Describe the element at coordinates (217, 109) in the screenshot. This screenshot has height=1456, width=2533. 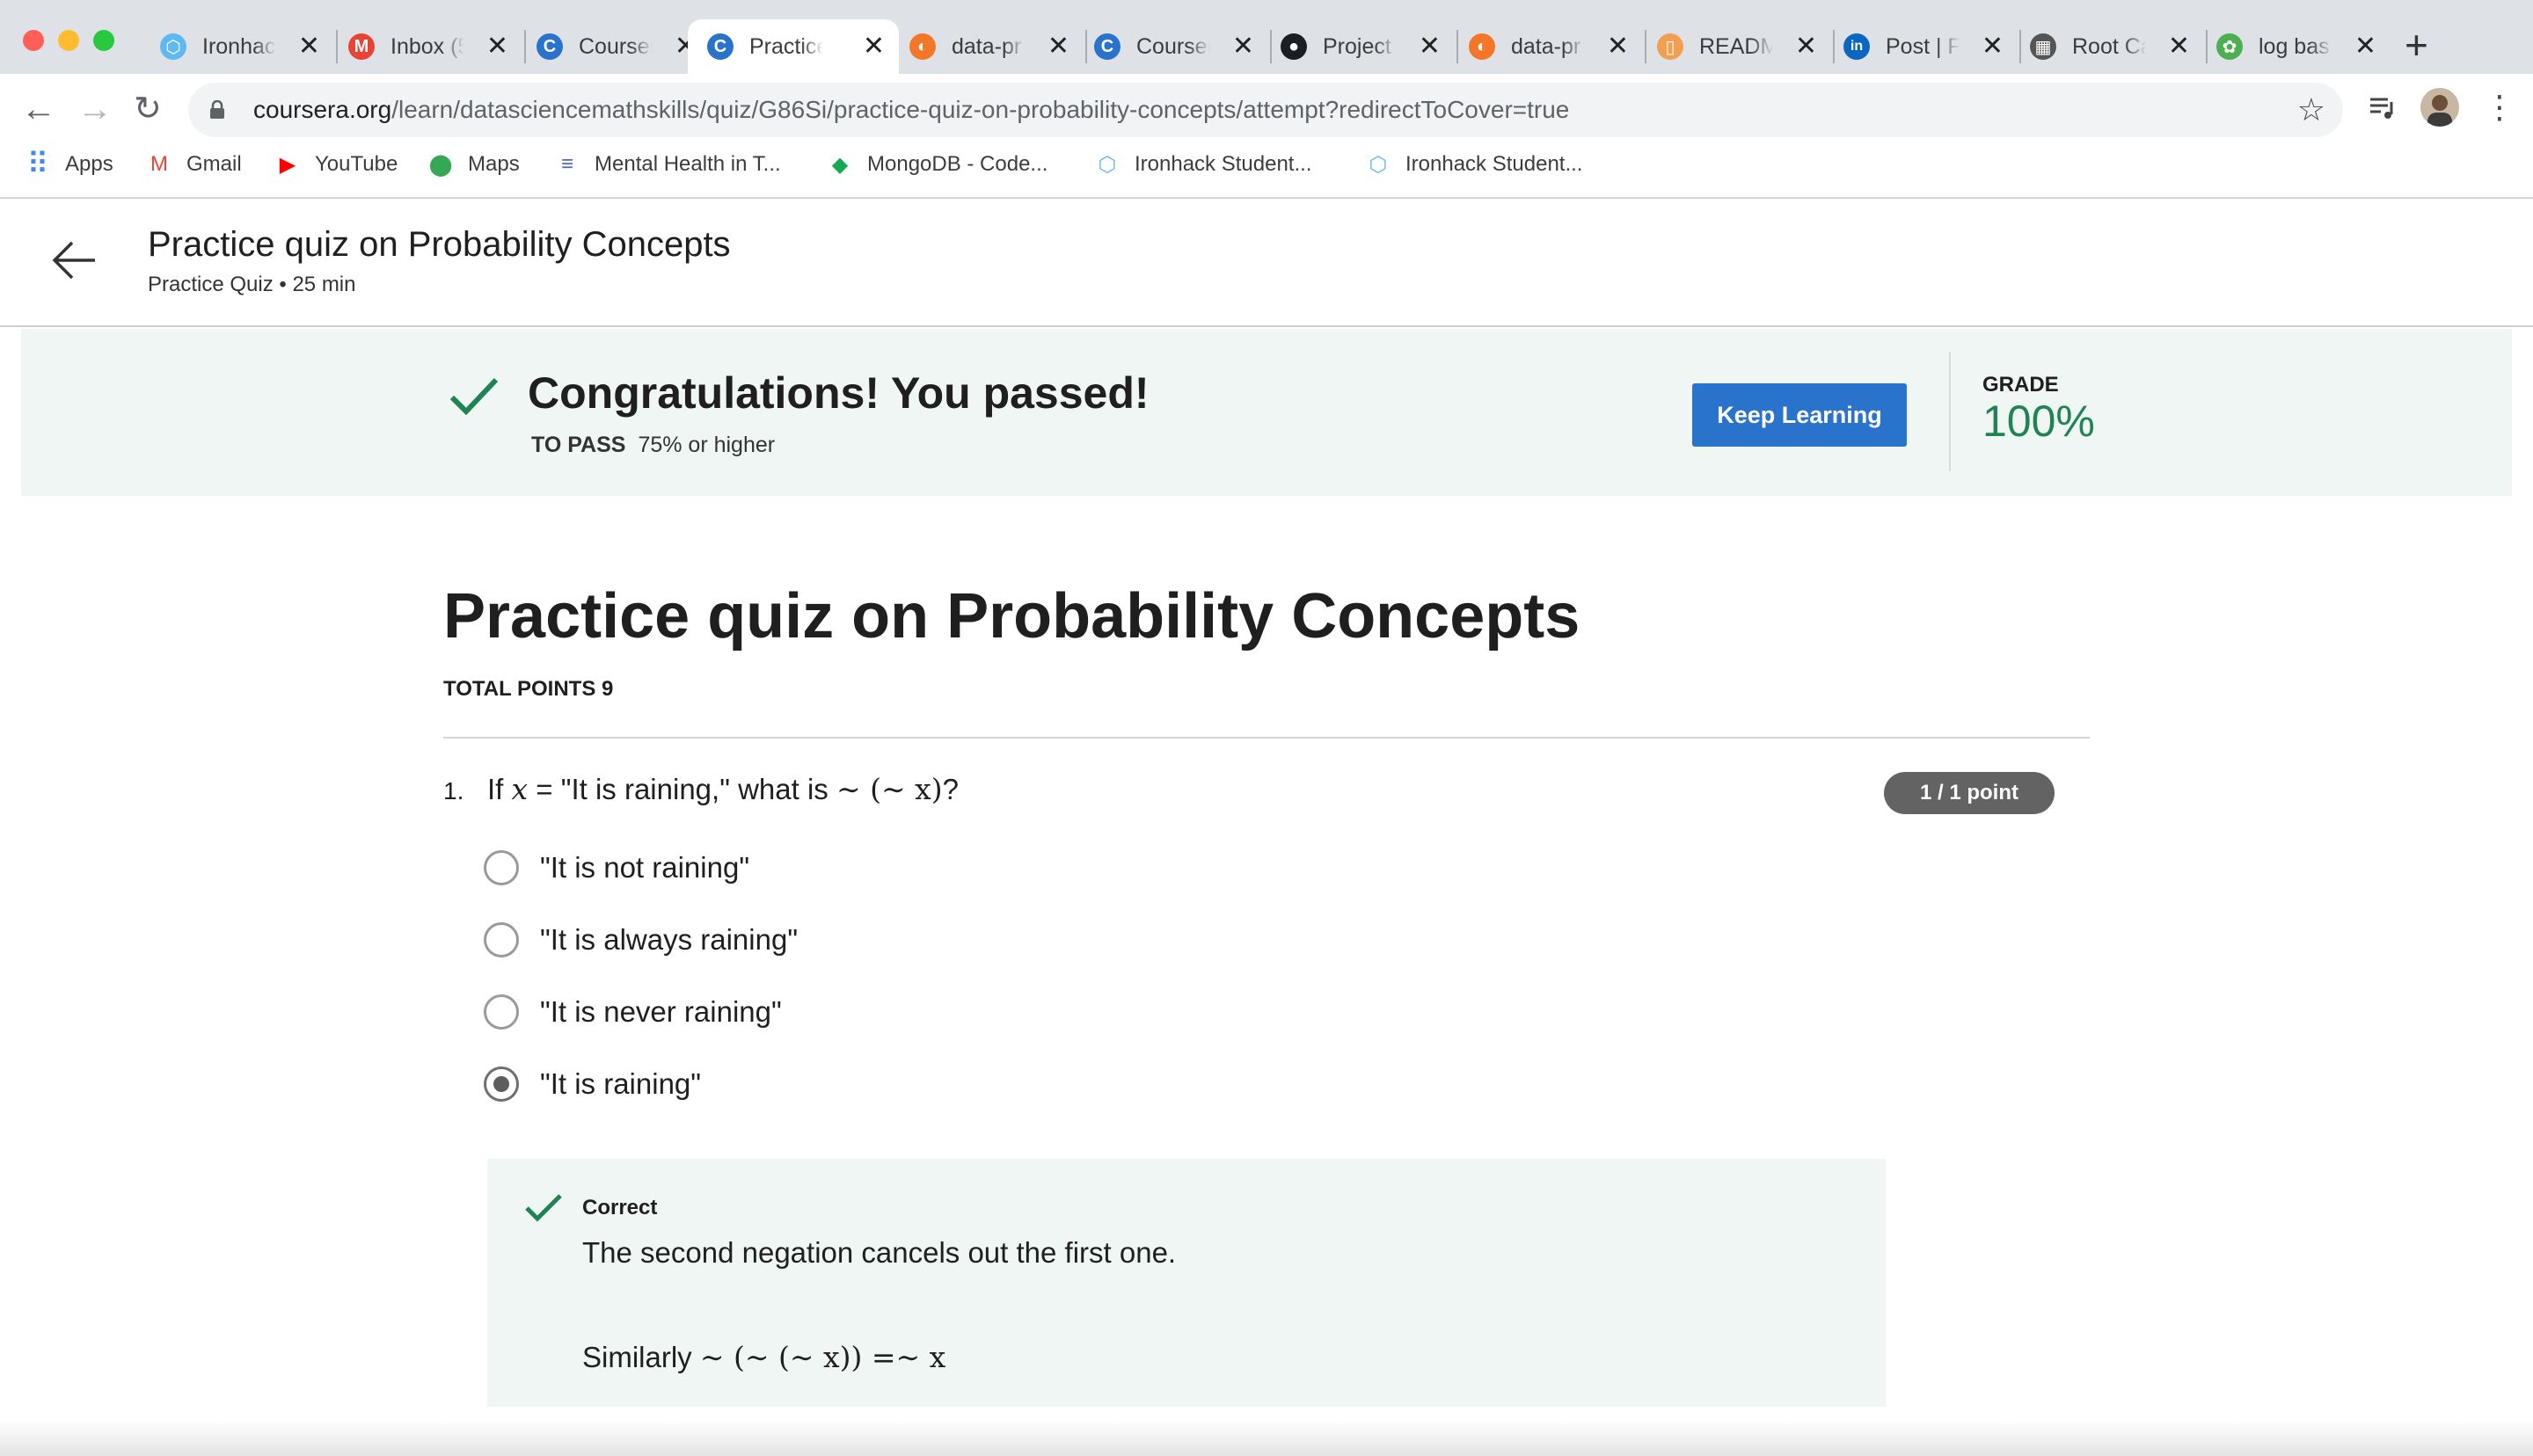
I see `lock-icon` at that location.